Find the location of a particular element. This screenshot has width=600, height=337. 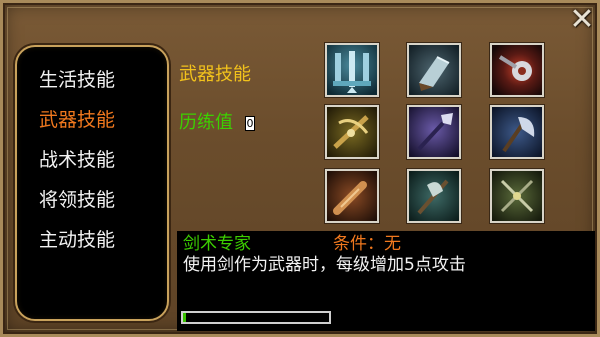

battle-axe-icon is located at coordinates (517, 132).